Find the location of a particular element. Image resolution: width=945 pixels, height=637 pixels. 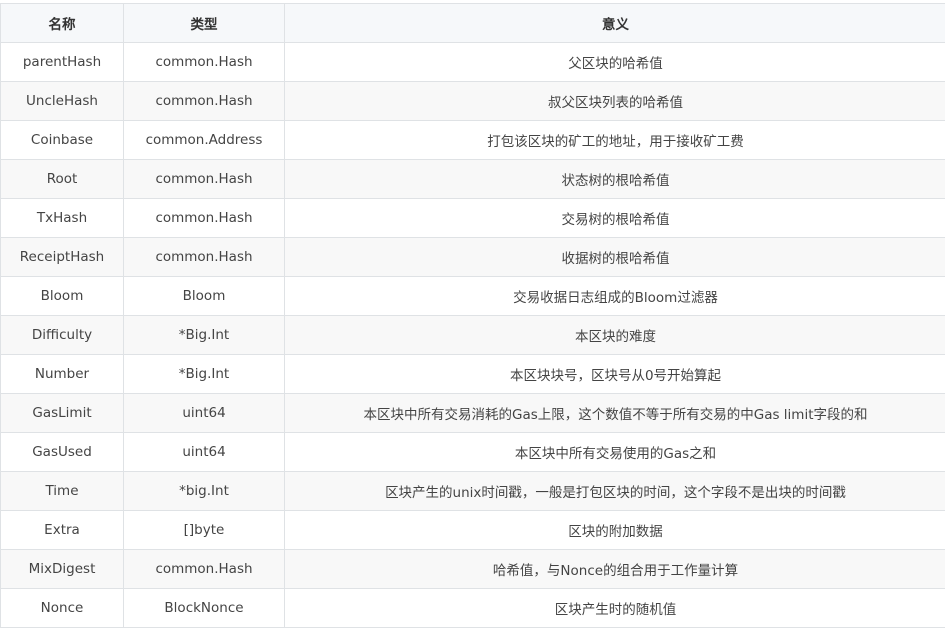

field-name-cell: TxHash is located at coordinates (62, 218).